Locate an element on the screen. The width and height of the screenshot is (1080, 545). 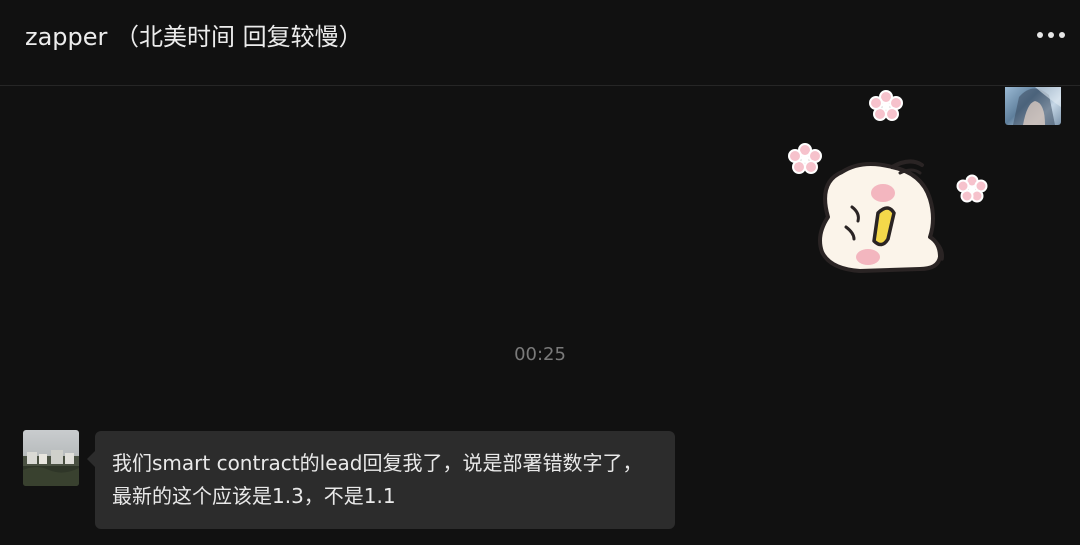
sticker-chick-lying-icon is located at coordinates (888, 181).